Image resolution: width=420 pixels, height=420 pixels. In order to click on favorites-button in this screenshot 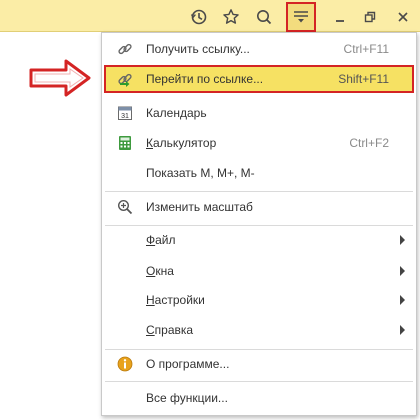, I will do `click(231, 17)`.